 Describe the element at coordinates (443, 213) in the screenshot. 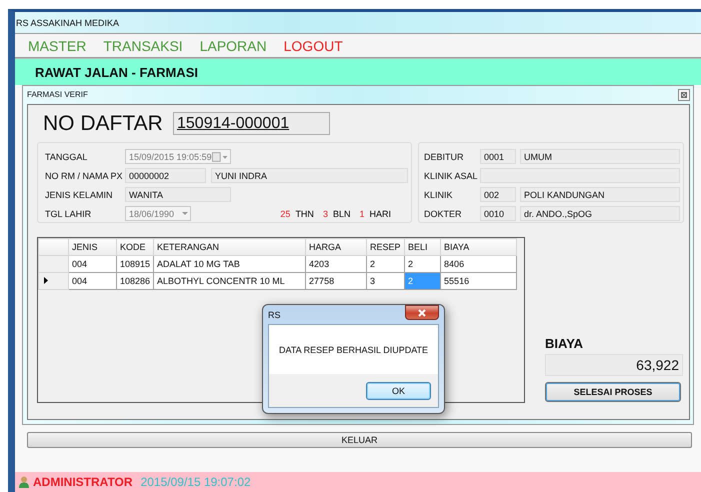

I see `field-label: DOKTER` at that location.